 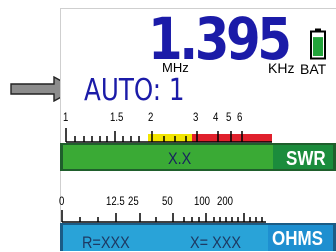 What do you see at coordinates (318, 44) in the screenshot?
I see `battery-icon` at bounding box center [318, 44].